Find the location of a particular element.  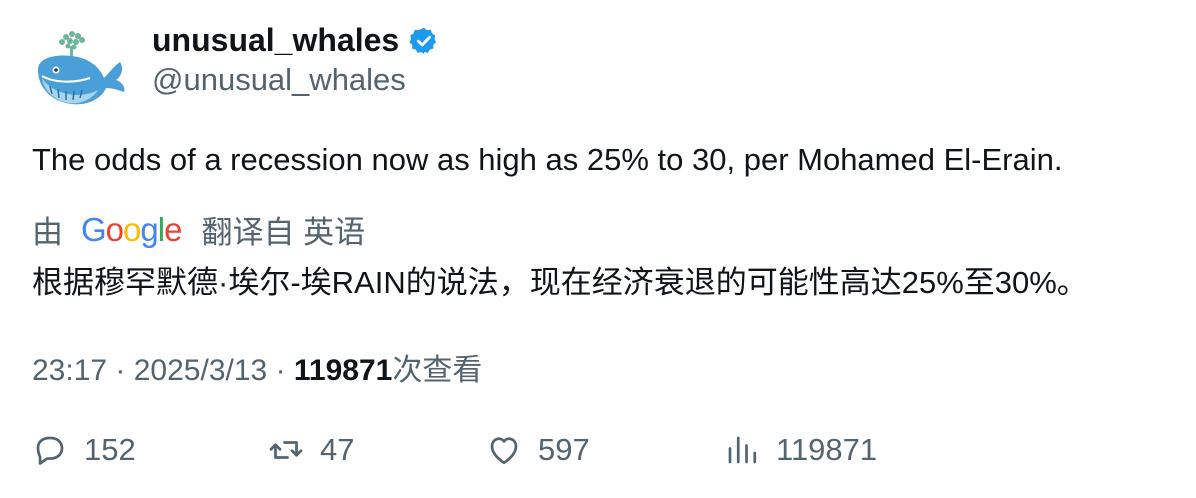

reply-button: 152 is located at coordinates (84, 450).